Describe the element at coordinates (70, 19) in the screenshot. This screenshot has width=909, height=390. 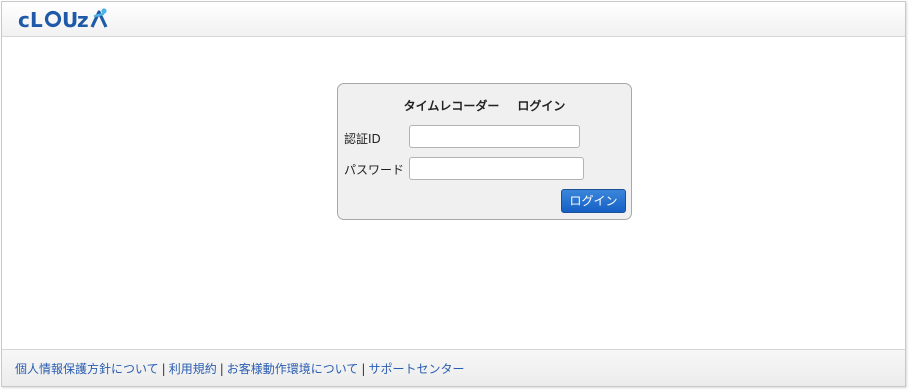
I see `svg-text: U` at that location.